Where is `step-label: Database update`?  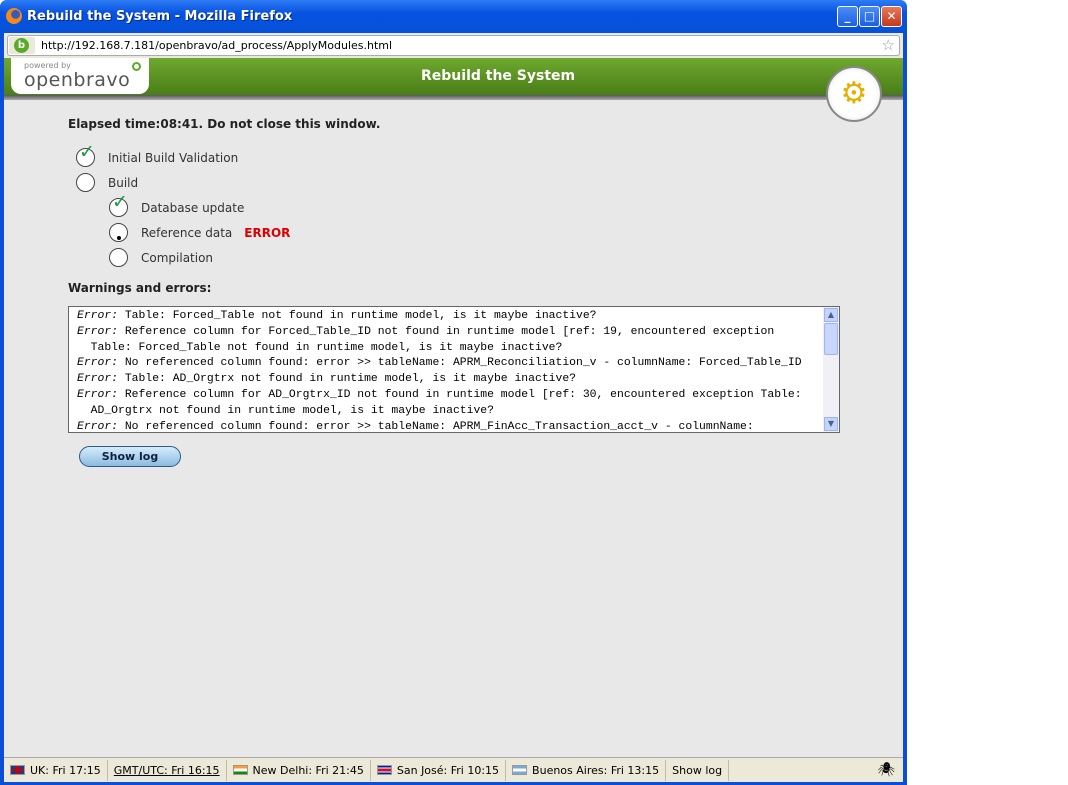
step-label: Database update is located at coordinates (193, 207).